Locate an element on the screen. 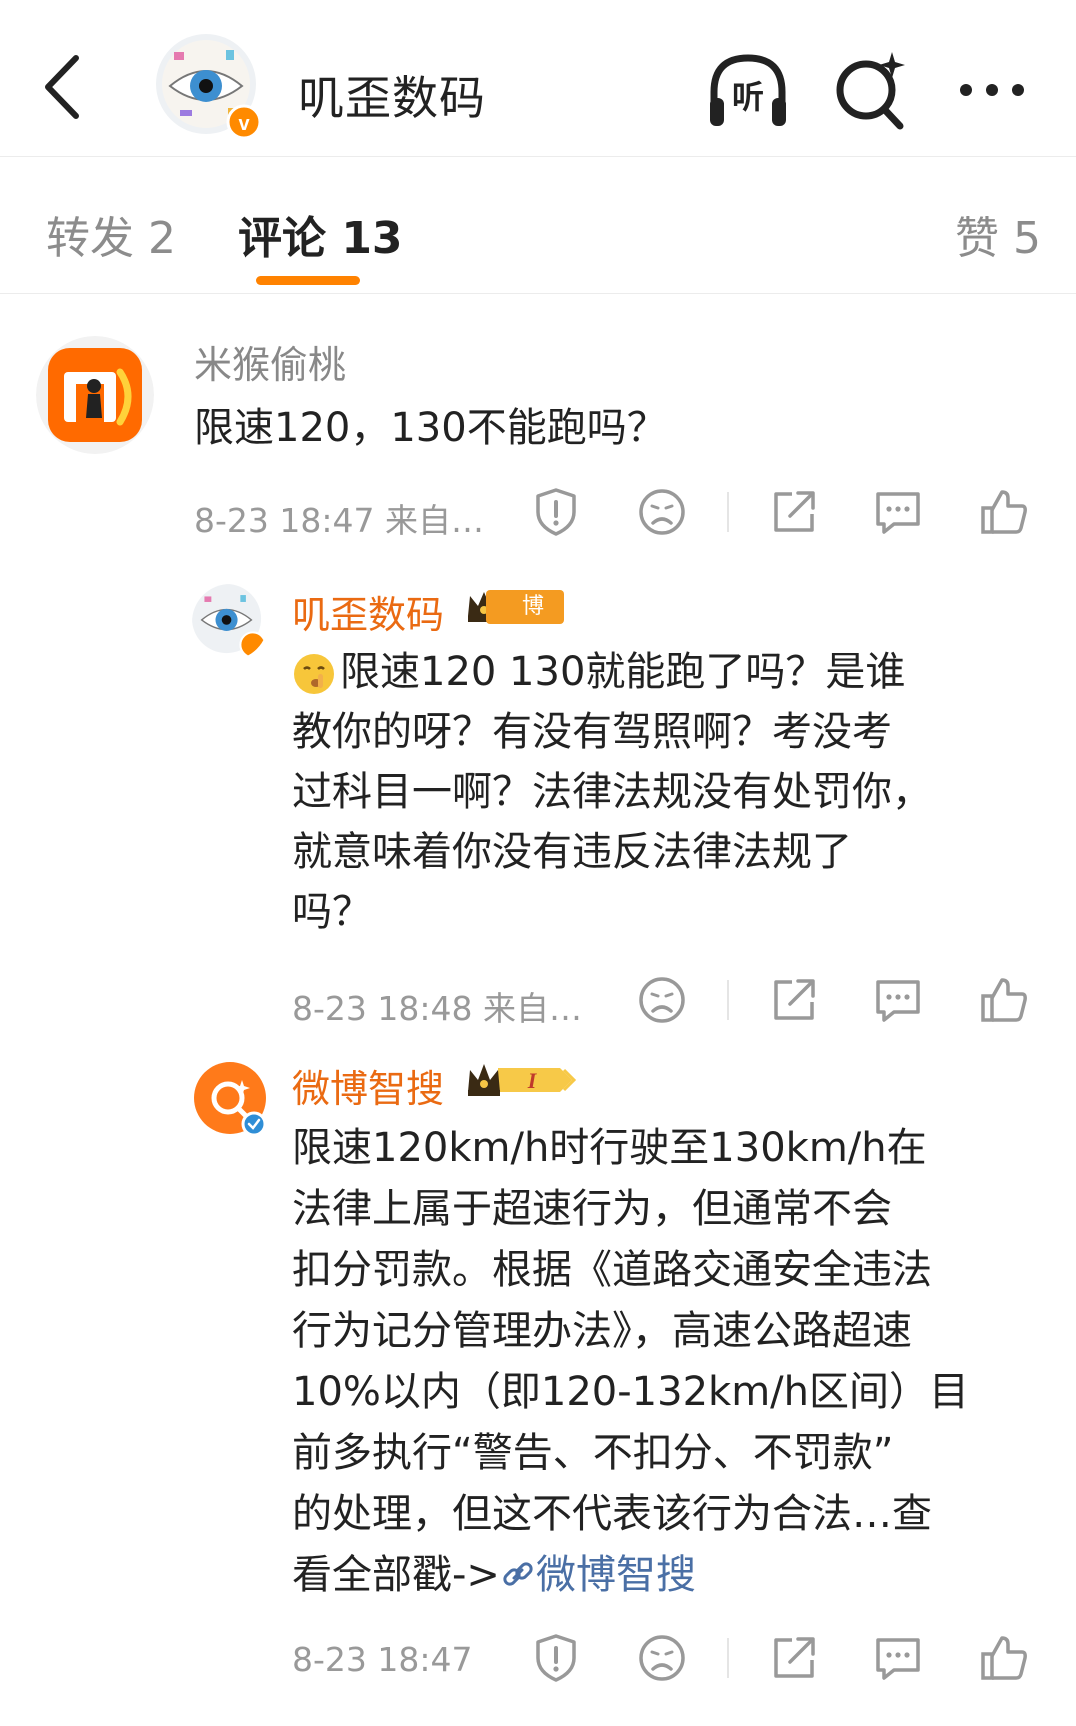 This screenshot has height=1726, width=1076. hush-emoji-icon is located at coordinates (314, 674).